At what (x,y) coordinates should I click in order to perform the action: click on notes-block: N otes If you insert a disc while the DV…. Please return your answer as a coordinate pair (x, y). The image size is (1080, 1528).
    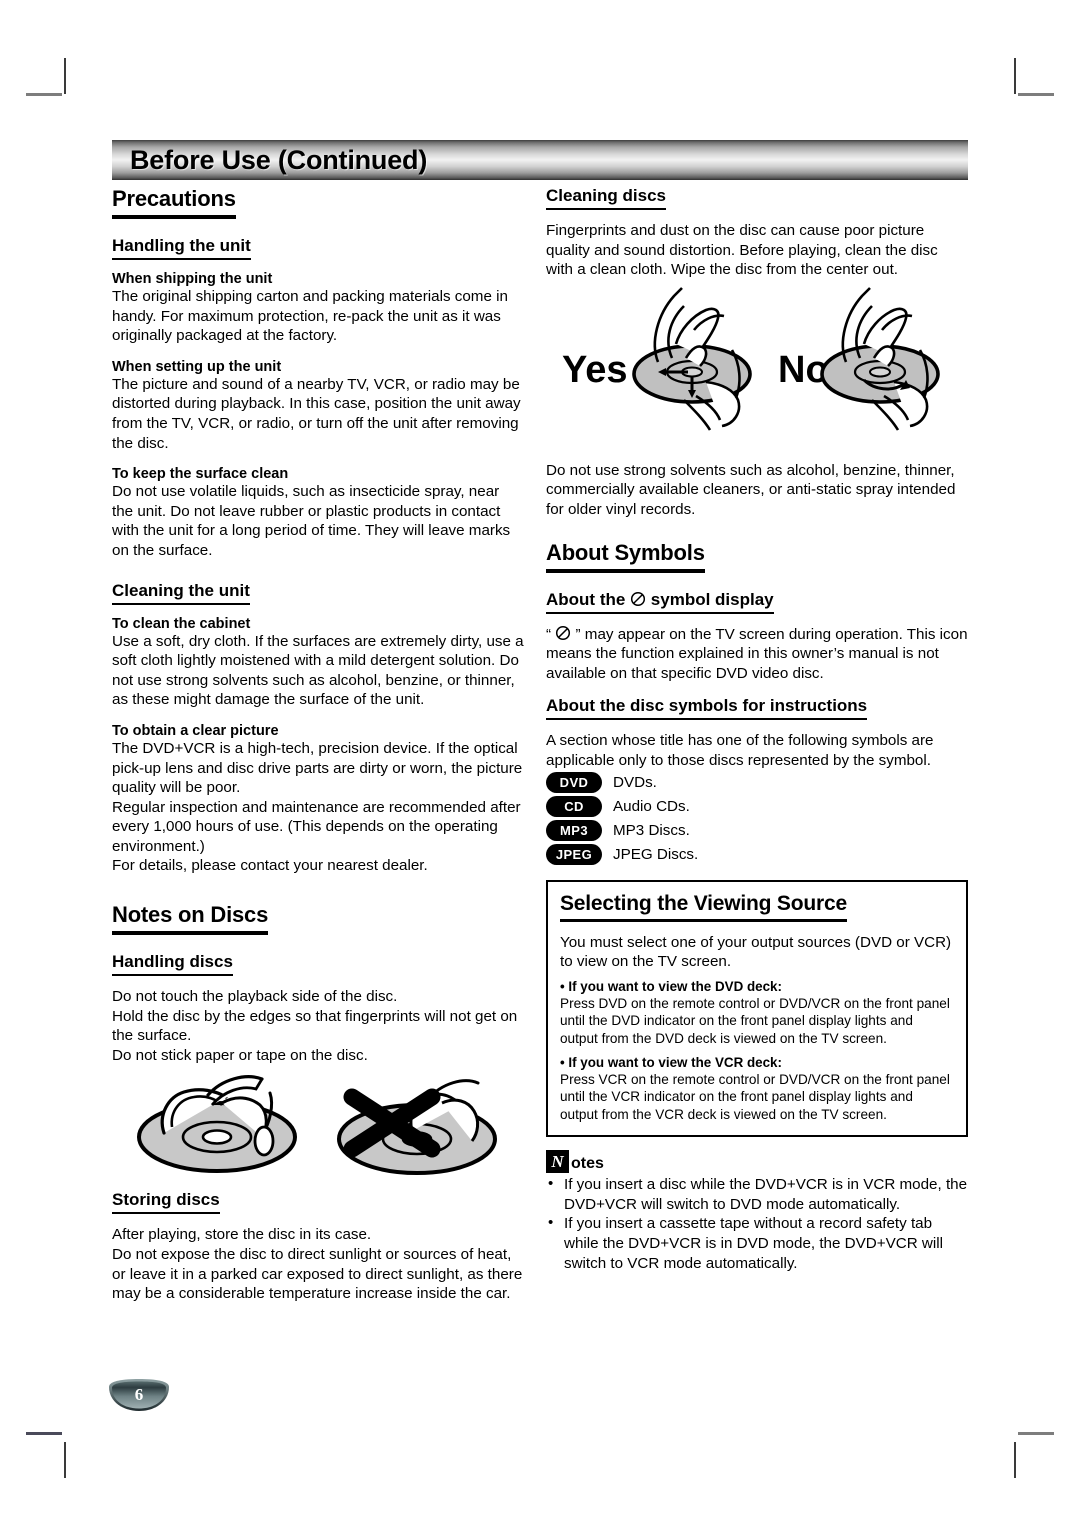
    Looking at the image, I should click on (757, 1211).